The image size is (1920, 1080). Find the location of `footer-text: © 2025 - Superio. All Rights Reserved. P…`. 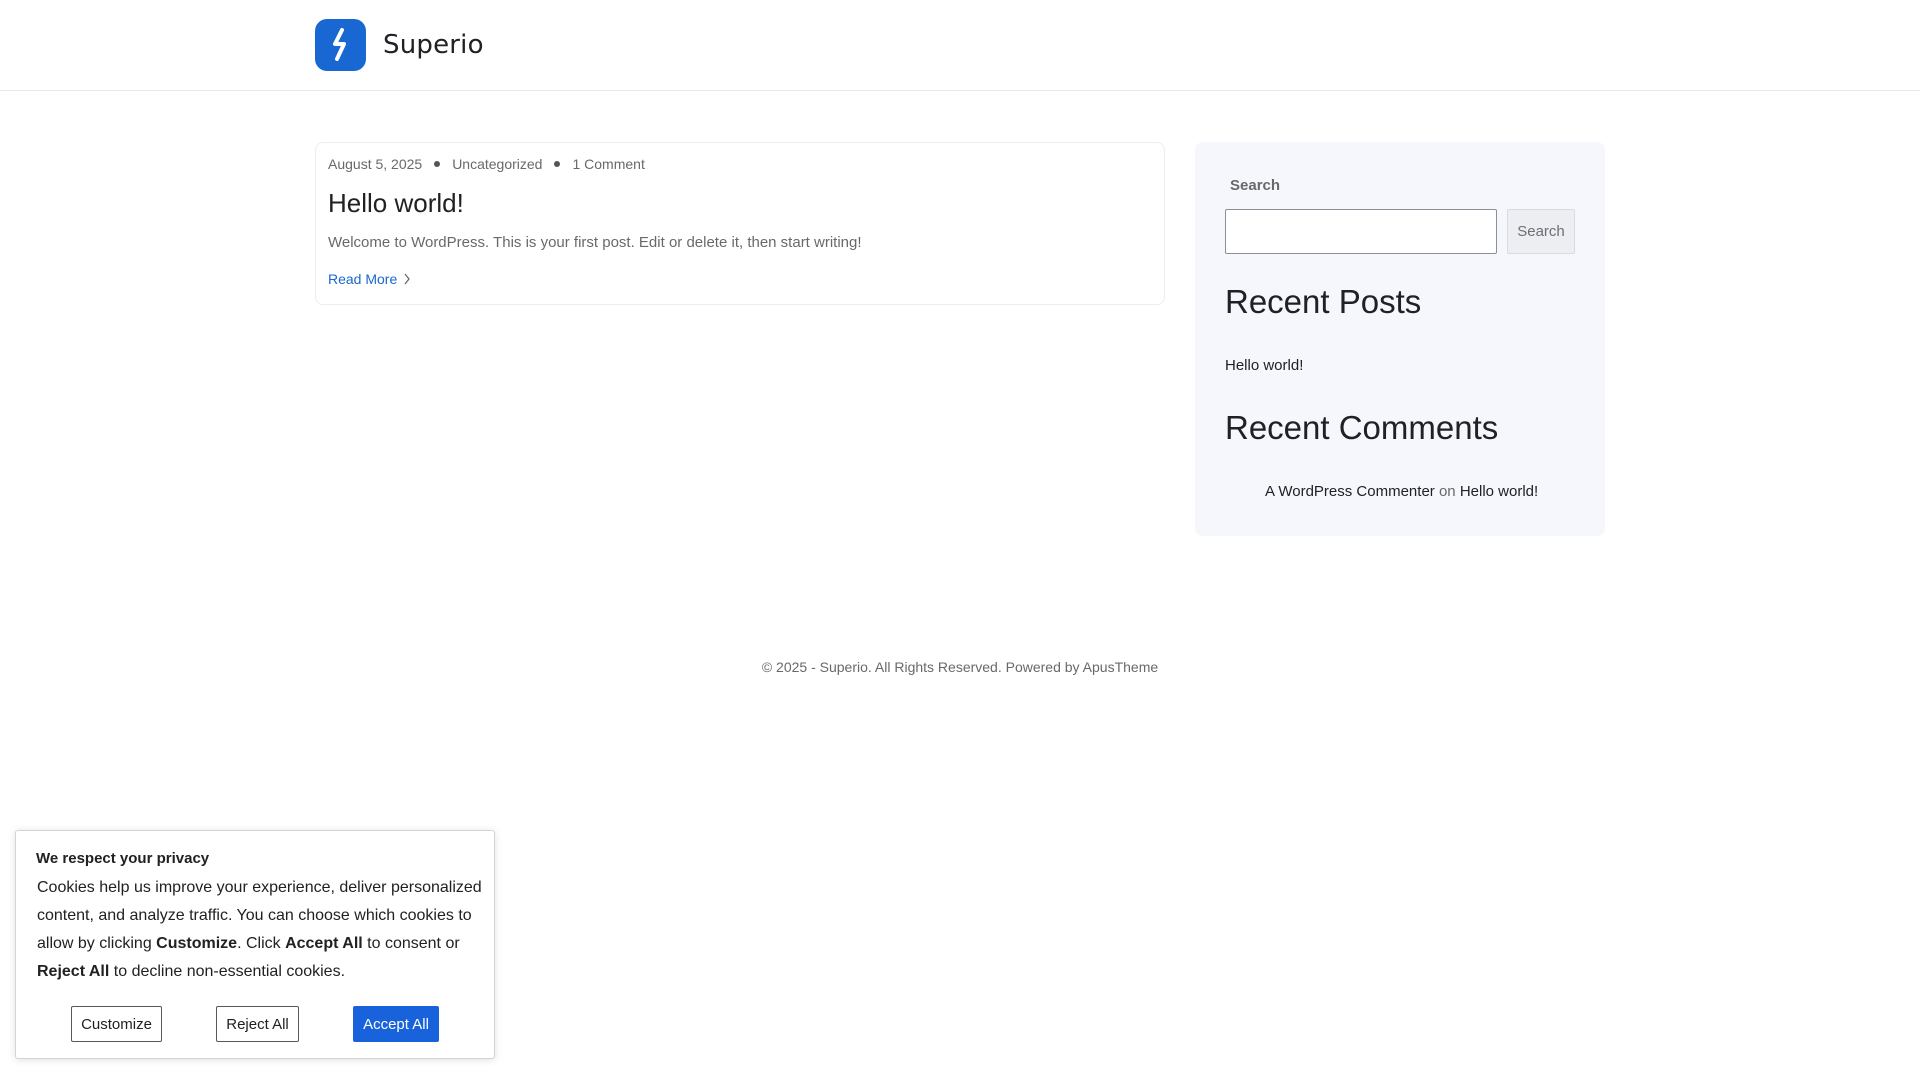

footer-text: © 2025 - Superio. All Rights Reserved. P… is located at coordinates (920, 667).